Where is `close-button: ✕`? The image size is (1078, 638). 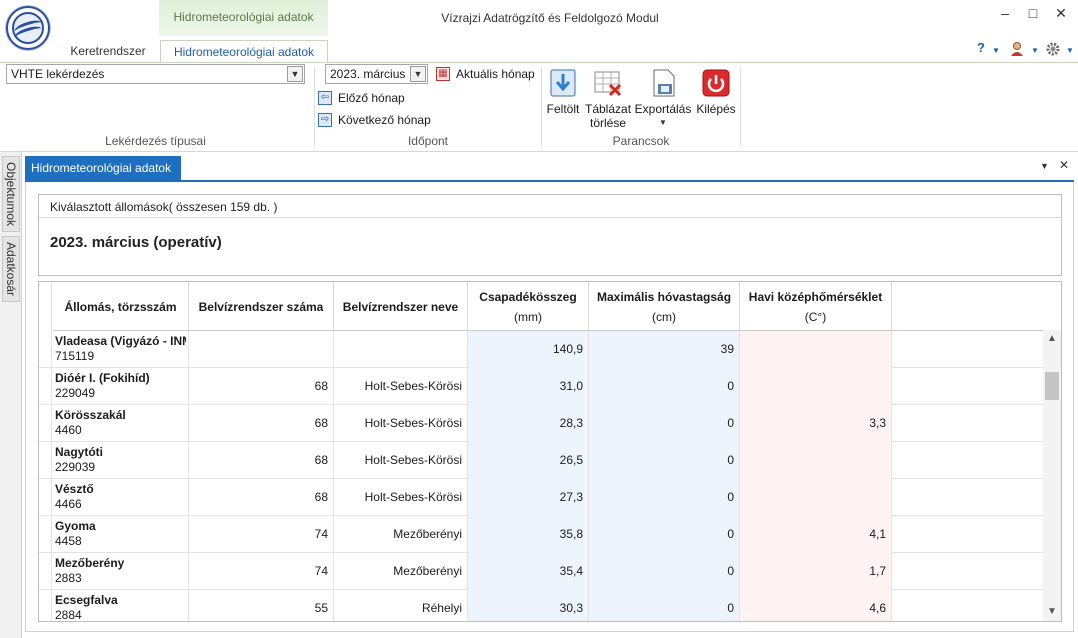 close-button: ✕ is located at coordinates (1061, 13).